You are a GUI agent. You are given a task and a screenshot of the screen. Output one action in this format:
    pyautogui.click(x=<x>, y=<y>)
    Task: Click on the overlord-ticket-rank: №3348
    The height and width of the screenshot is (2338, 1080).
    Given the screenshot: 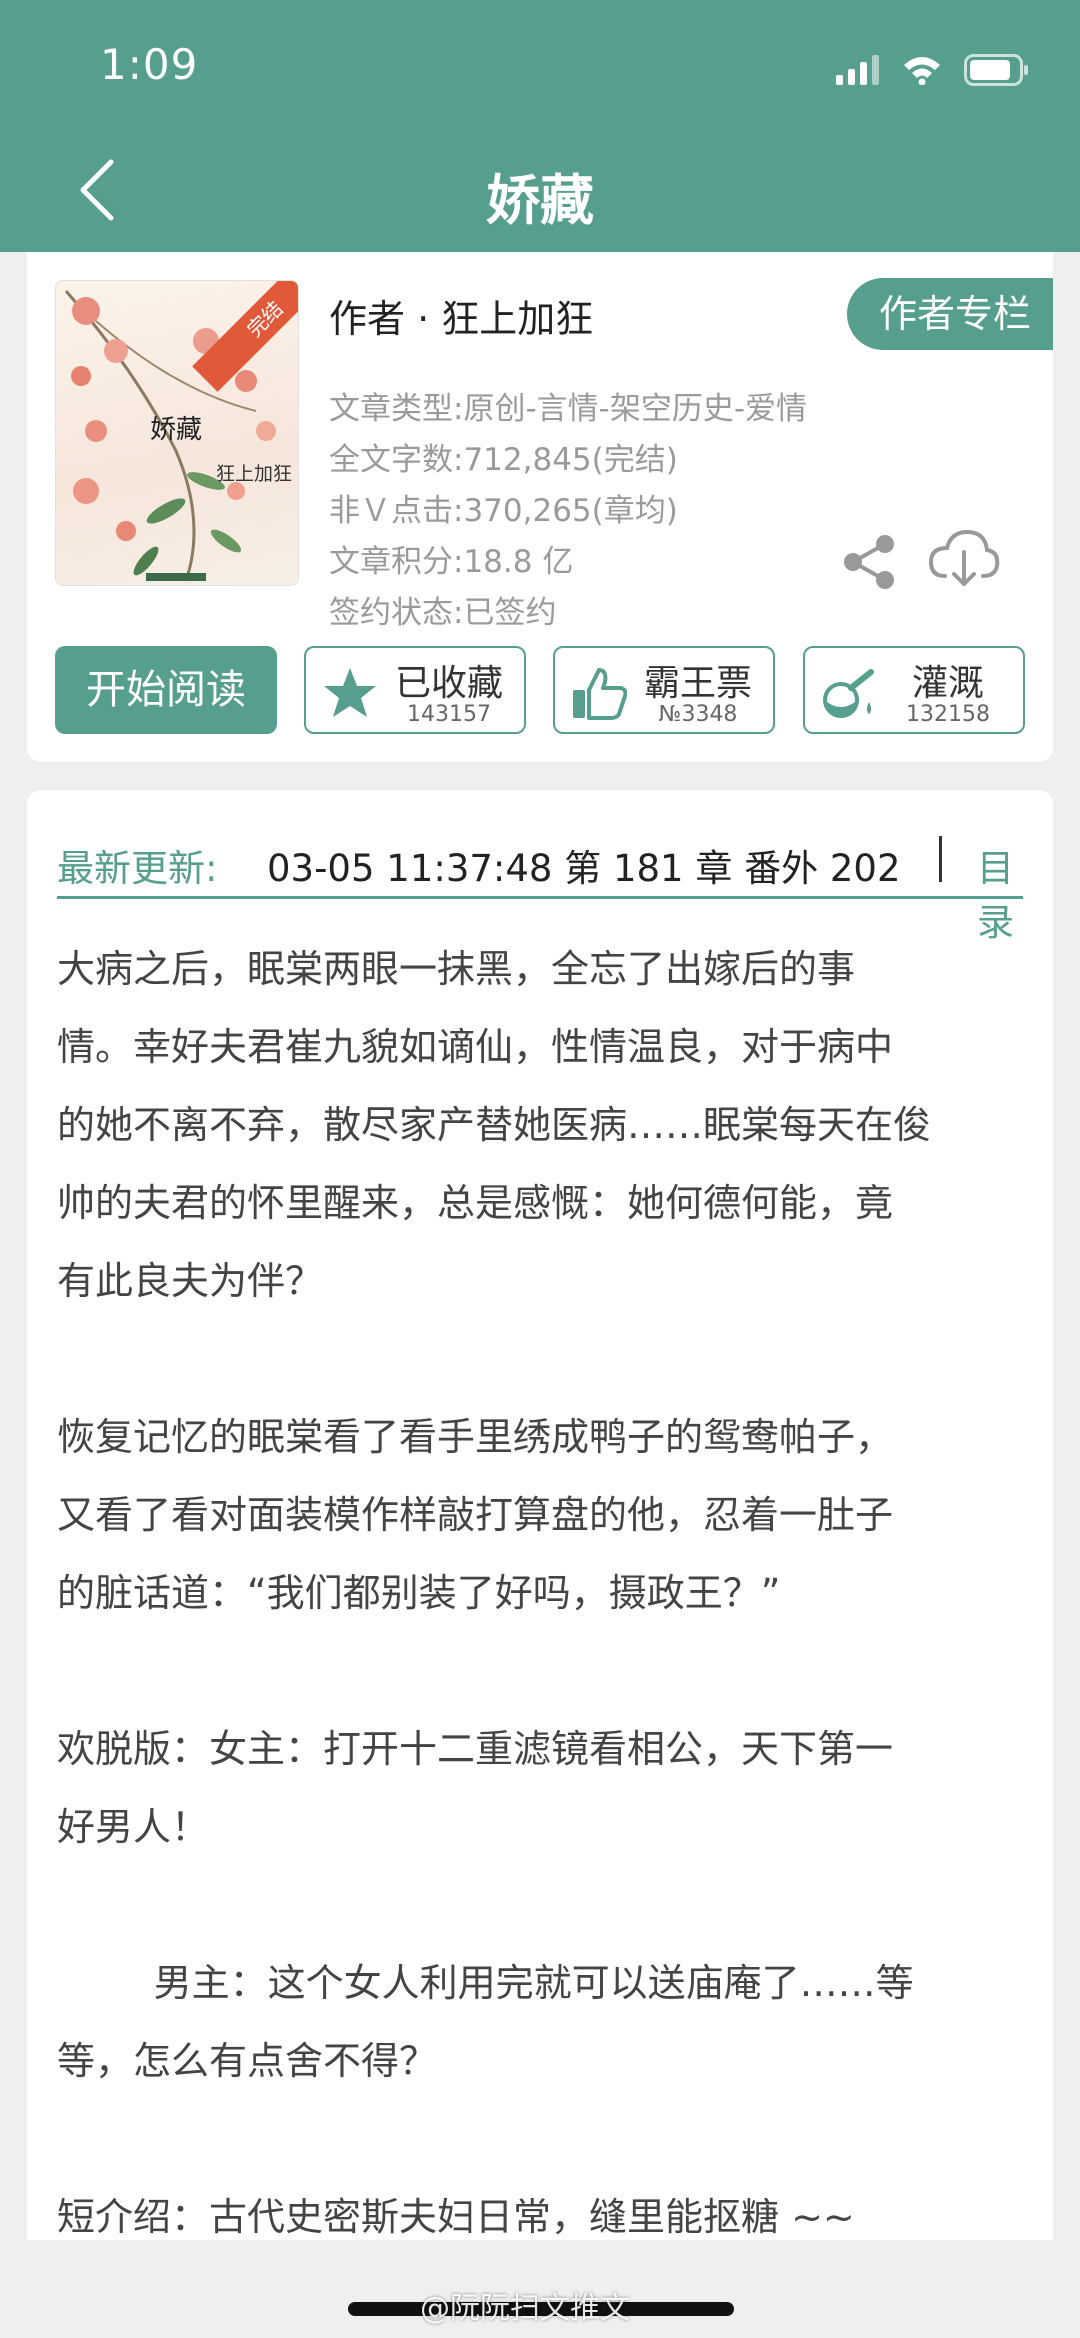 What is the action you would take?
    pyautogui.click(x=698, y=714)
    